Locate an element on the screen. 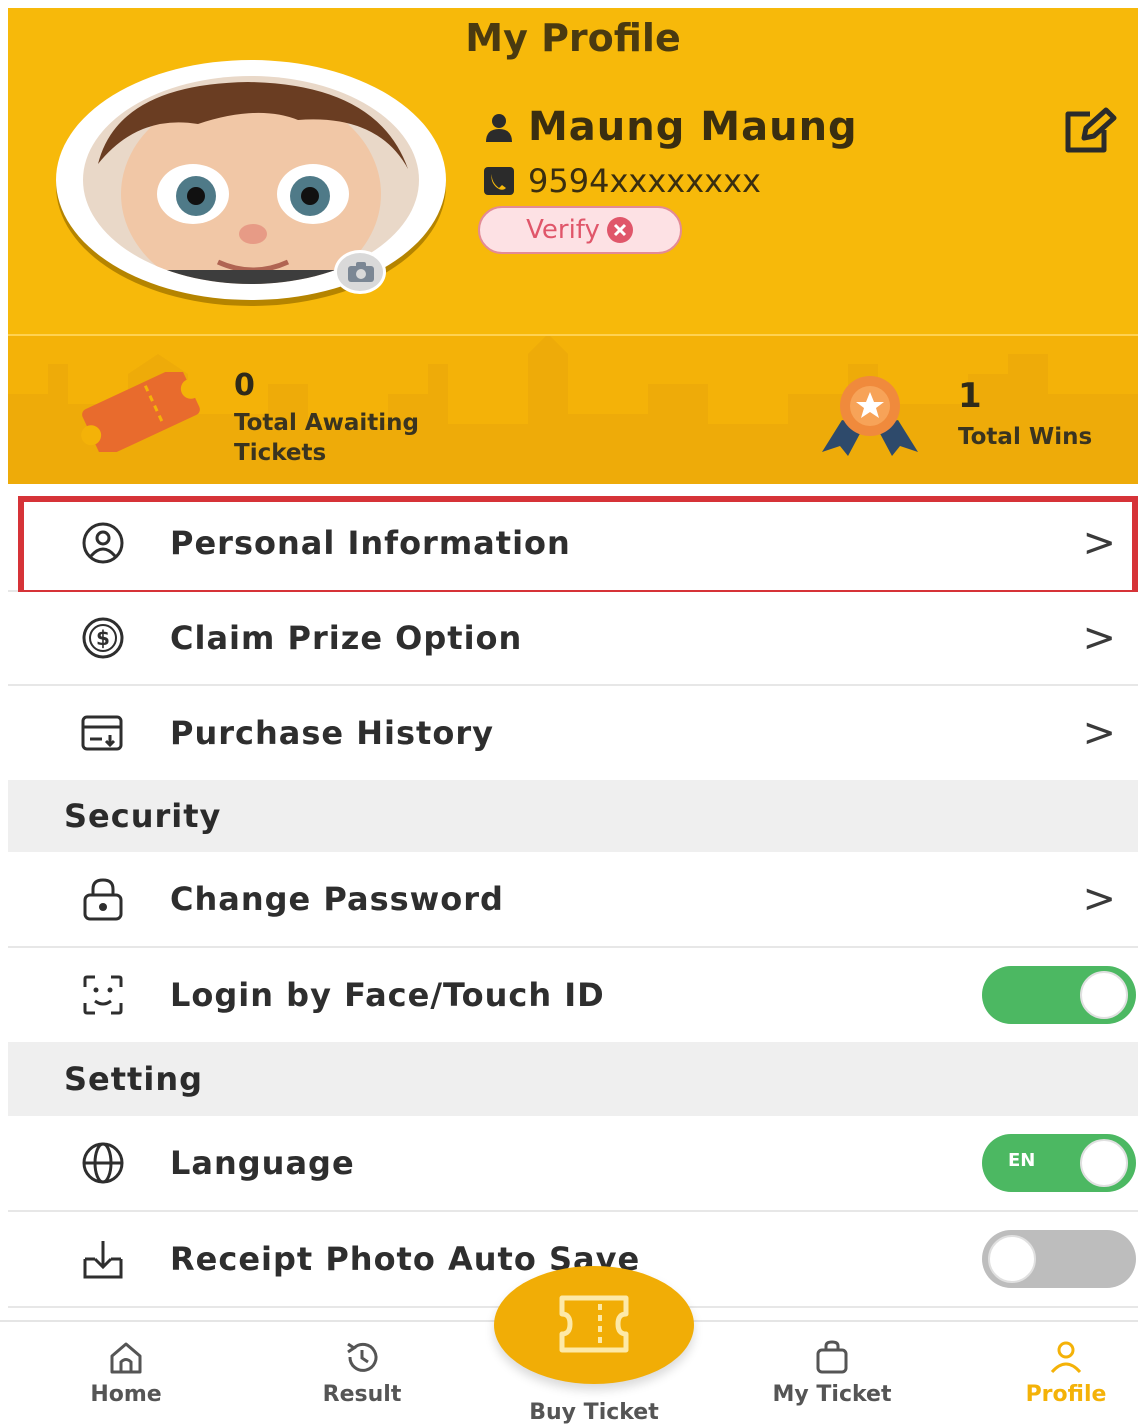  stats-band: 0 Total Awaiting Tickets 1 Total Wins is located at coordinates (573, 409).